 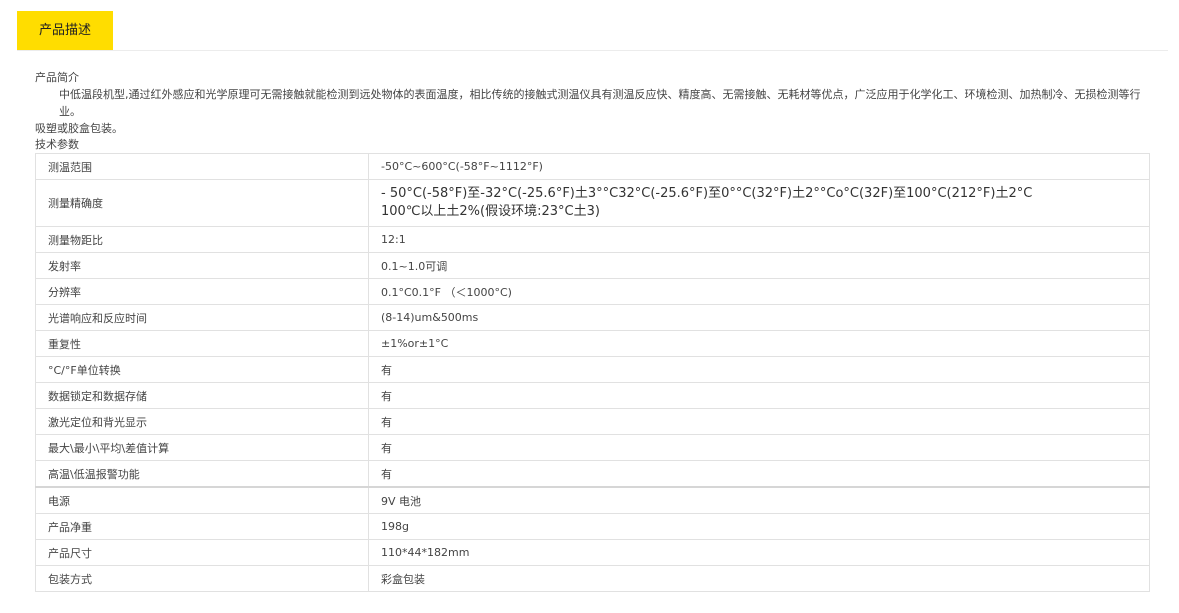 I want to click on table-row: 光谱响应和反应时间 (8-14)um&500ms, so click(x=592, y=317).